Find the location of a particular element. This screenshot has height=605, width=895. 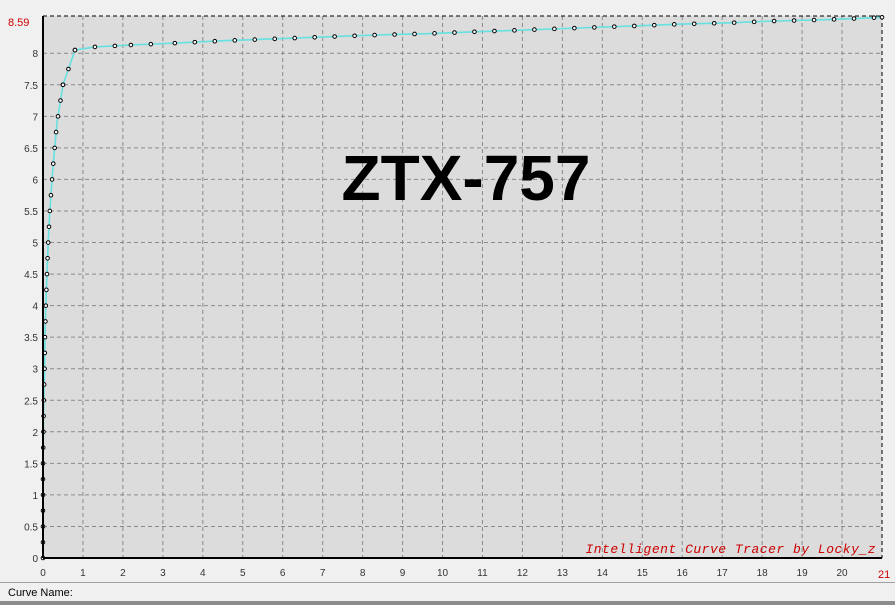

x-tick-label: 11 is located at coordinates (482, 573).